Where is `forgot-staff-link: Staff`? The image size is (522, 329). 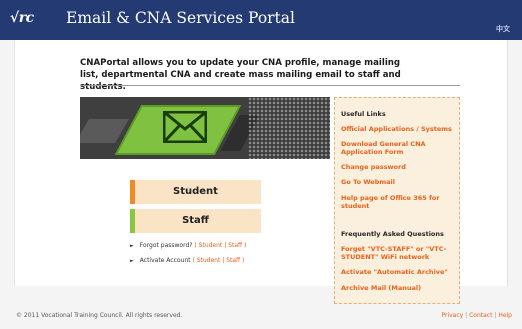
forgot-staff-link: Staff is located at coordinates (235, 245).